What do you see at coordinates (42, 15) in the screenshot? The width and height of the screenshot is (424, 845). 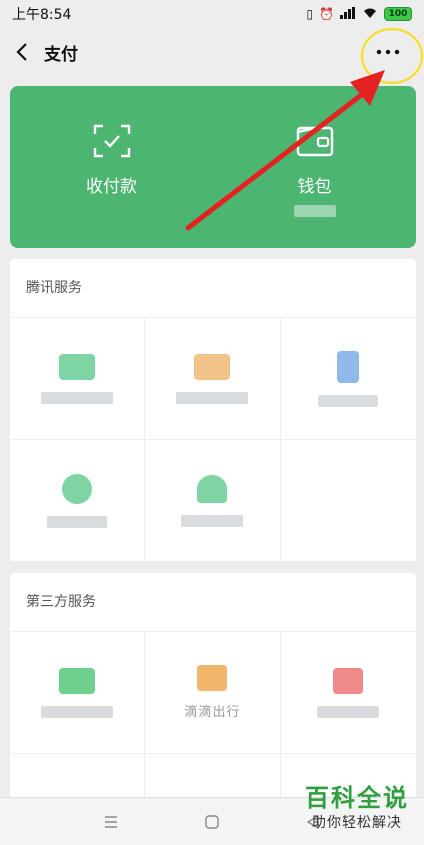 I see `status-time: 上午8:54` at bounding box center [42, 15].